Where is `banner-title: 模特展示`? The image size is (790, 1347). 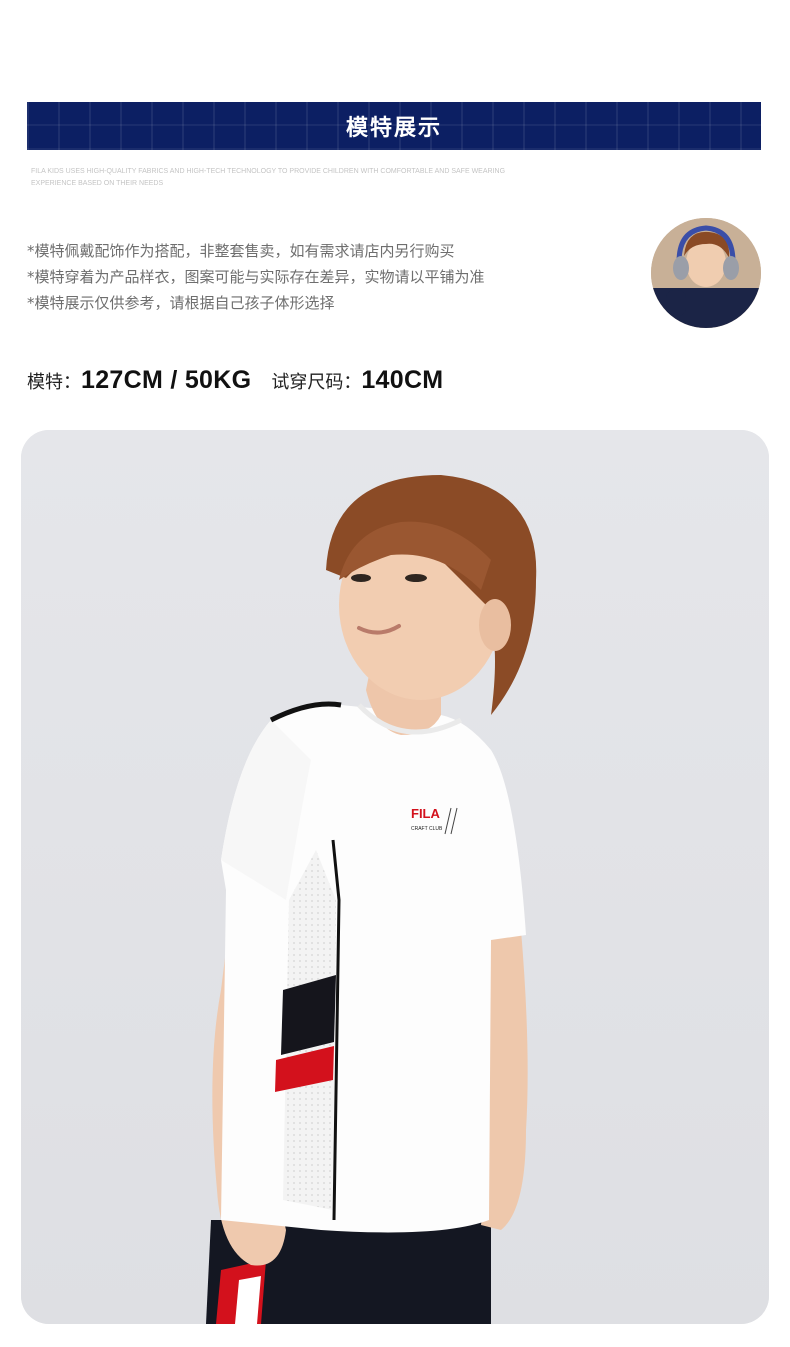 banner-title: 模特展示 is located at coordinates (393, 128).